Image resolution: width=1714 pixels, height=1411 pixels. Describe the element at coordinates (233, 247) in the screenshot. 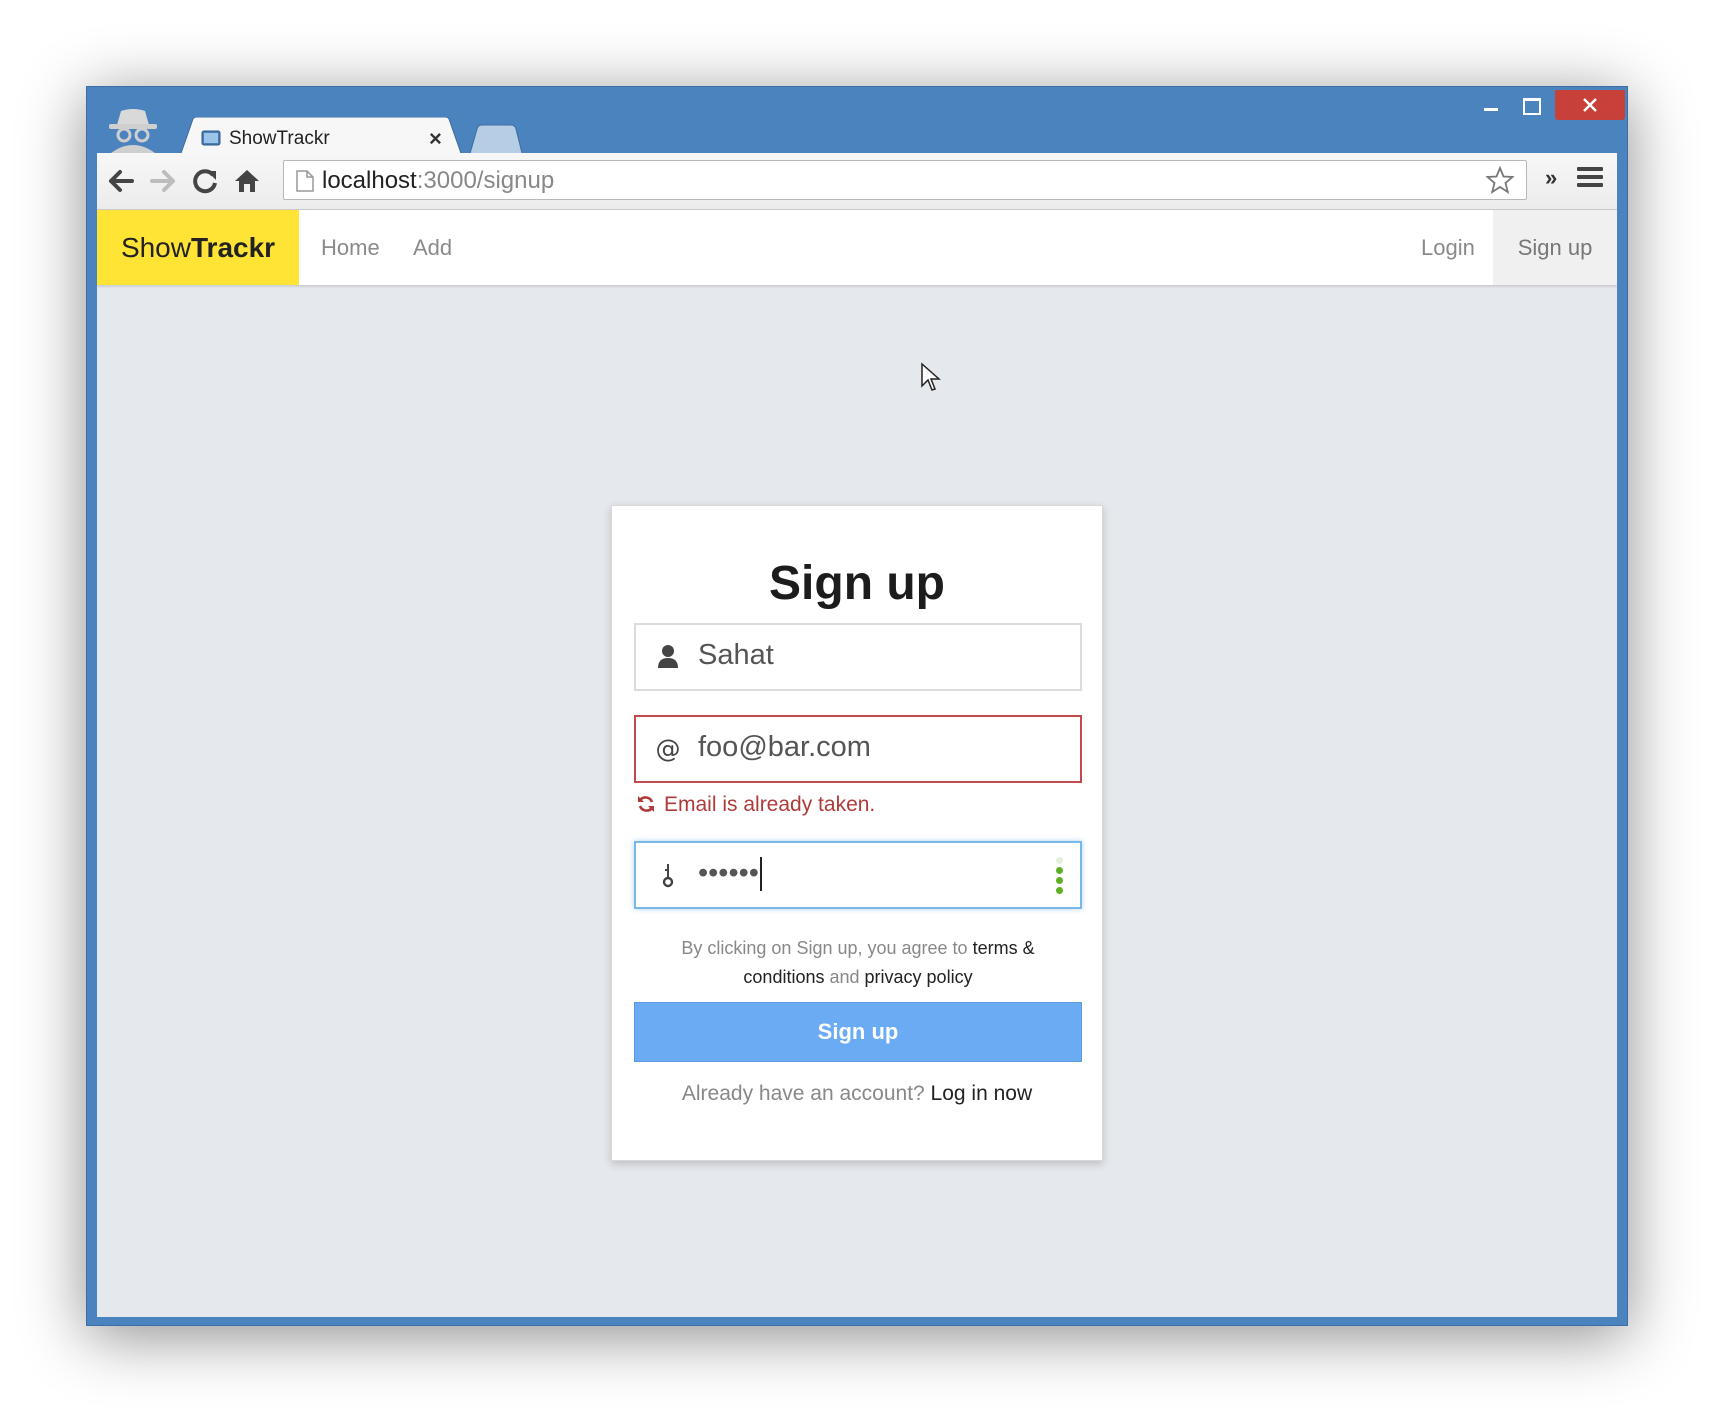

I see `brand-bold: Trackr` at that location.